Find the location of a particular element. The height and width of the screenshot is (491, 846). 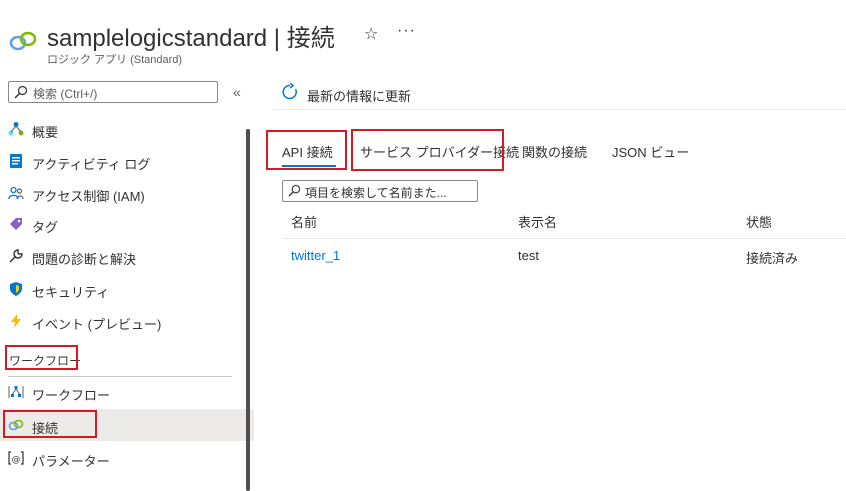

section-divider is located at coordinates (120, 376).